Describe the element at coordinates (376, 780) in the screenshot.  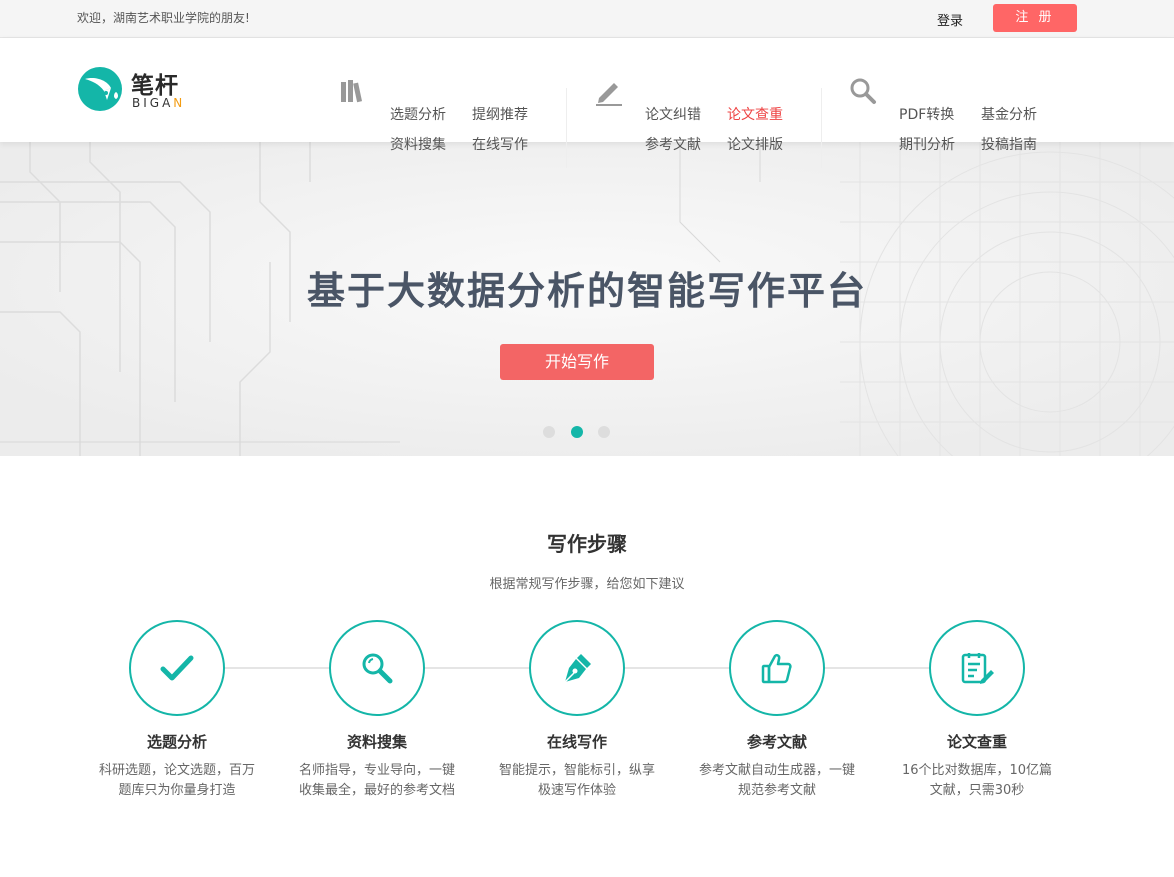
I see `step-description: 名师指导，专业导向，一键收集最全，最好的参考文档` at that location.